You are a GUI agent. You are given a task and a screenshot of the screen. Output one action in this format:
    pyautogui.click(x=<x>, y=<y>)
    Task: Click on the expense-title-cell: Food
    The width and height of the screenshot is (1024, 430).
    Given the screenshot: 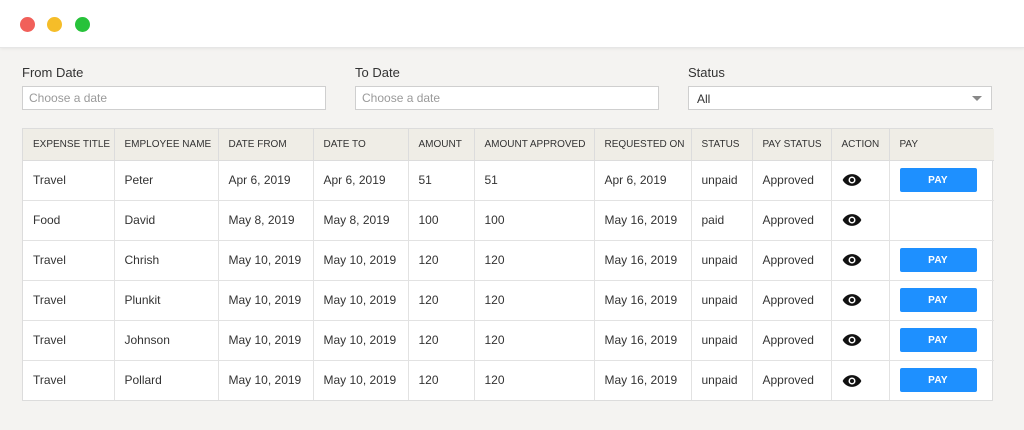 What is the action you would take?
    pyautogui.click(x=69, y=220)
    